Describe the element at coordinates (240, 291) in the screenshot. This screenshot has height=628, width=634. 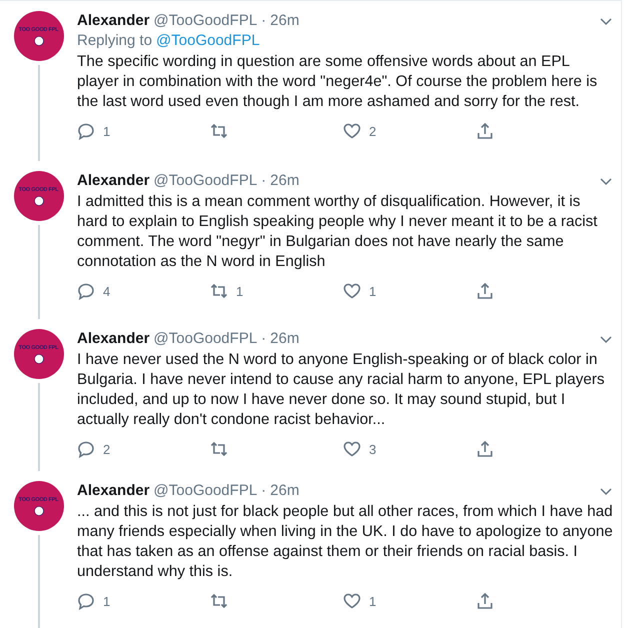
I see `retweet-count: 1` at that location.